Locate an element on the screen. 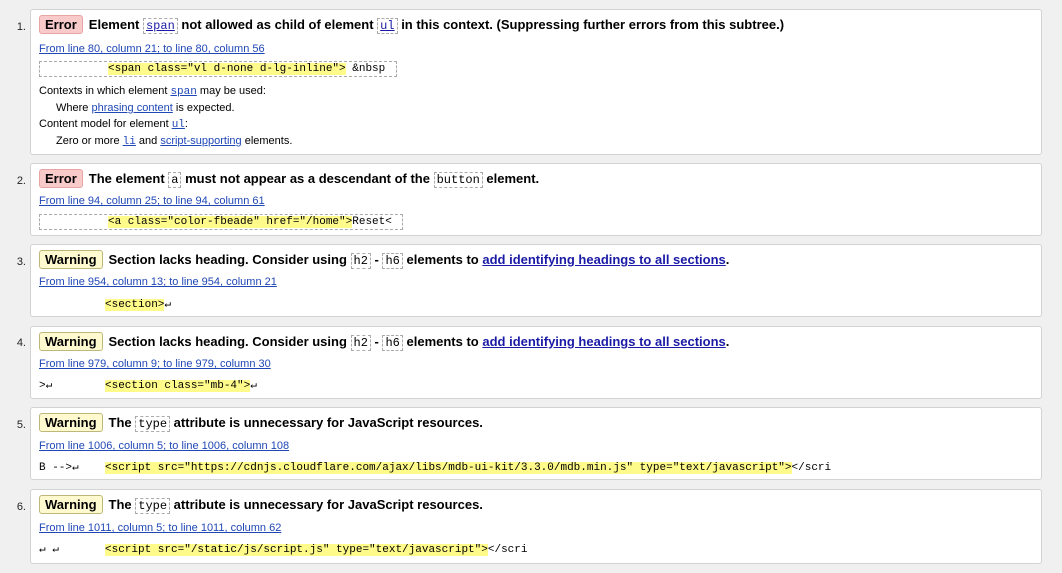  phrasing-content-link: phrasing content is located at coordinates (131, 108).